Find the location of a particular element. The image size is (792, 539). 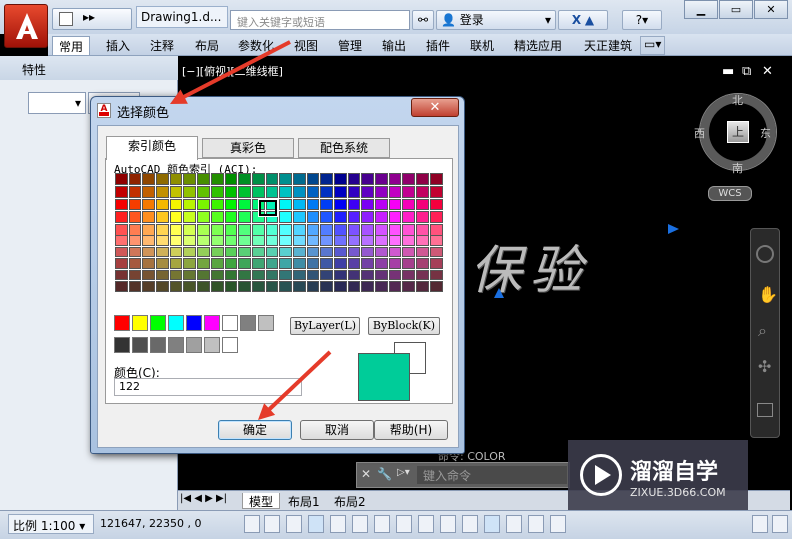

quick-properties-icon is located at coordinates (514, 524).